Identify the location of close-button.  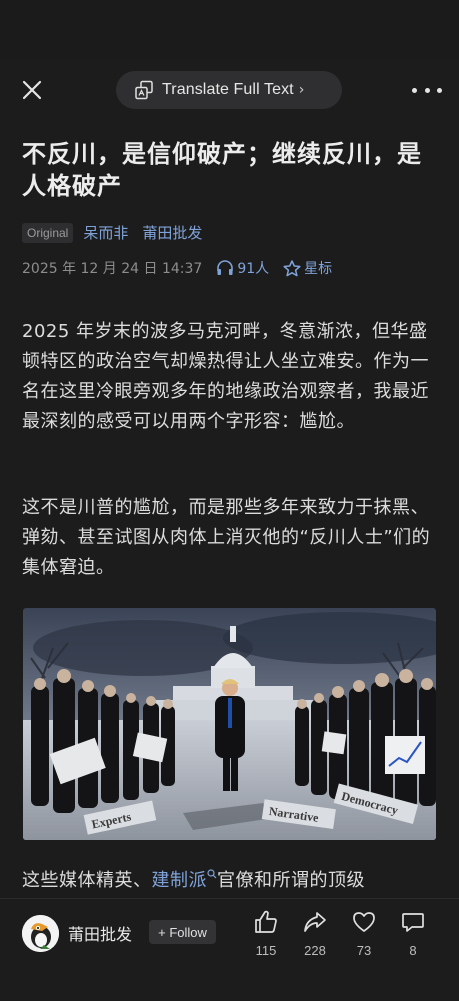
(32, 90).